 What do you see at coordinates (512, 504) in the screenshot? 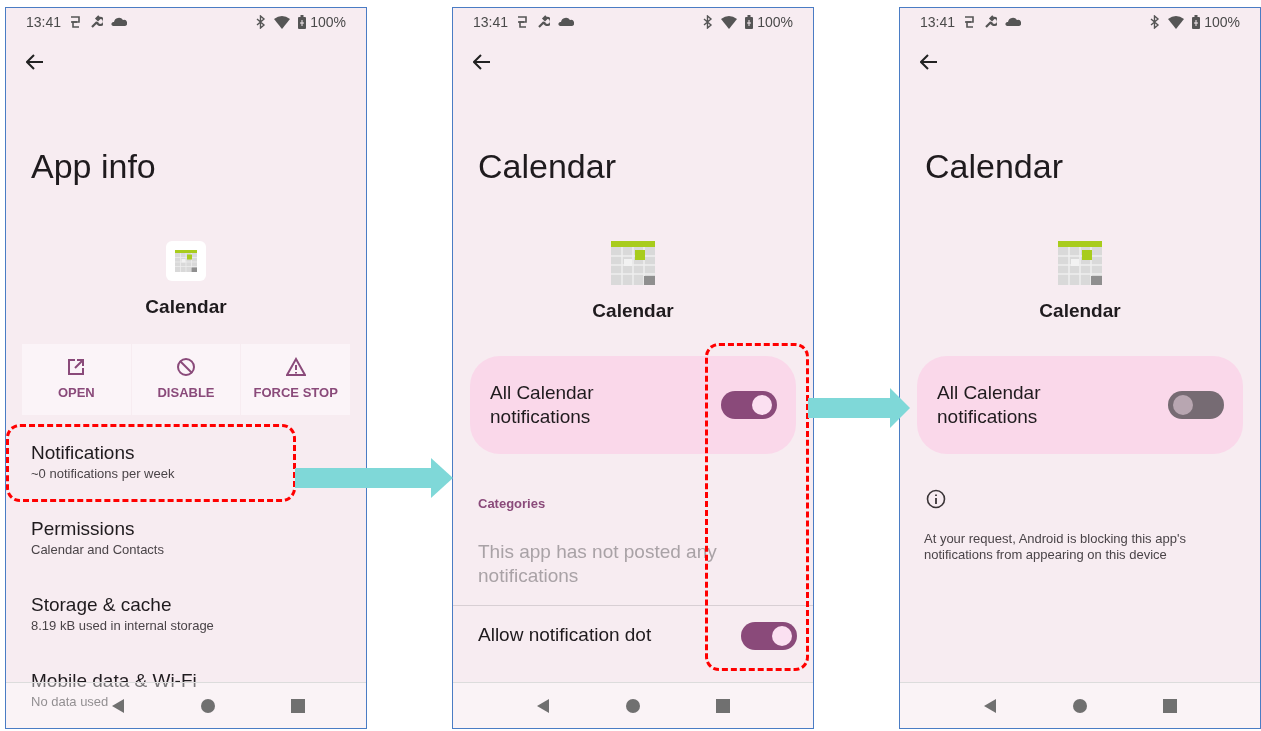
I see `section-header: Categories` at bounding box center [512, 504].